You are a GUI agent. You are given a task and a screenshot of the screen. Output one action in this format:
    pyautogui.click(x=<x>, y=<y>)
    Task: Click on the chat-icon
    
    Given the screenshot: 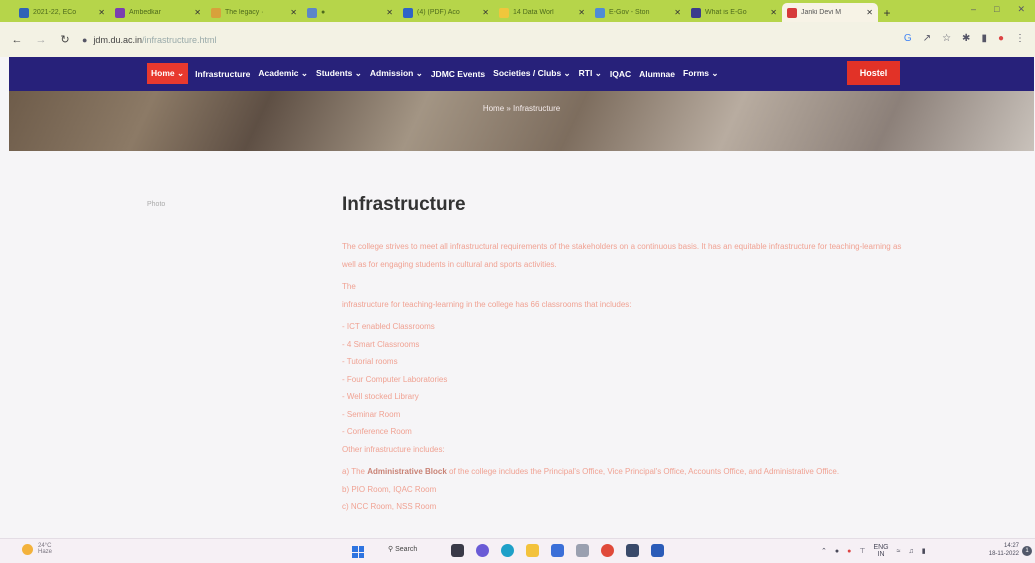 What is the action you would take?
    pyautogui.click(x=482, y=550)
    